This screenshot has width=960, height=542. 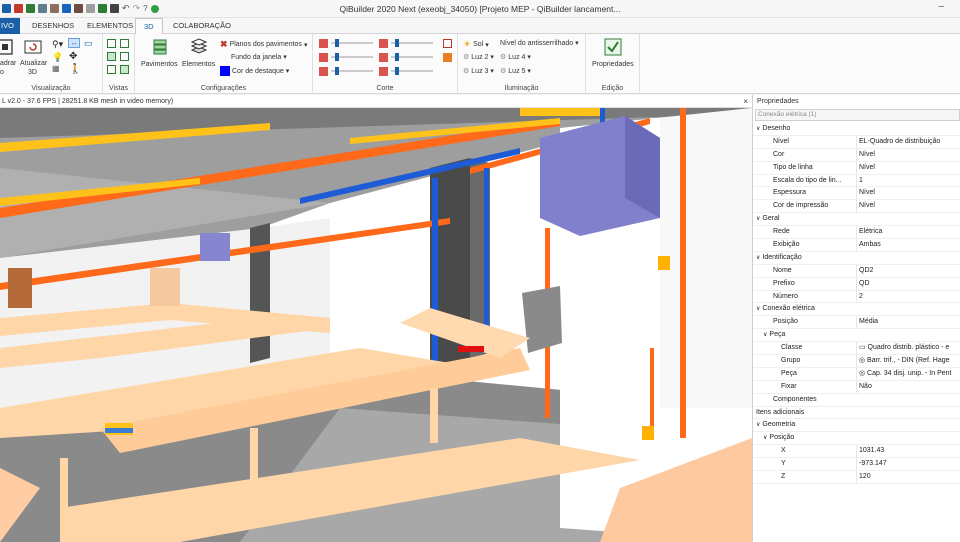 I want to click on cut-x2-icon, so click(x=383, y=43).